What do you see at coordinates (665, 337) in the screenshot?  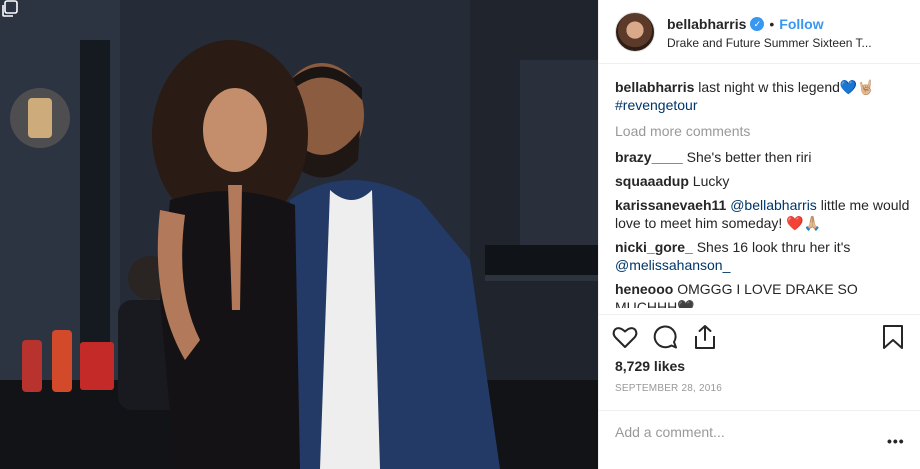 I see `comment-icon` at bounding box center [665, 337].